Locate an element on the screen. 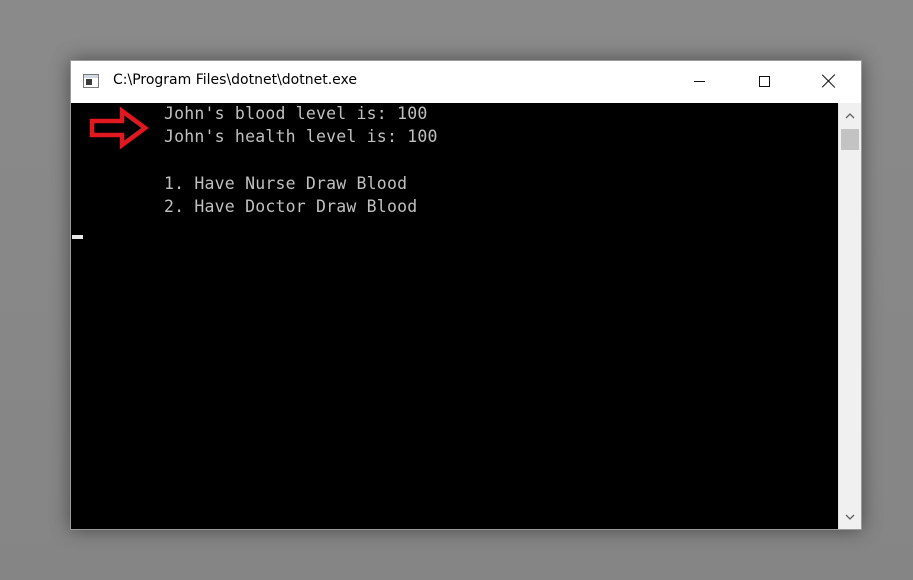 This screenshot has width=913, height=580. arrow-right-icon is located at coordinates (119, 128).